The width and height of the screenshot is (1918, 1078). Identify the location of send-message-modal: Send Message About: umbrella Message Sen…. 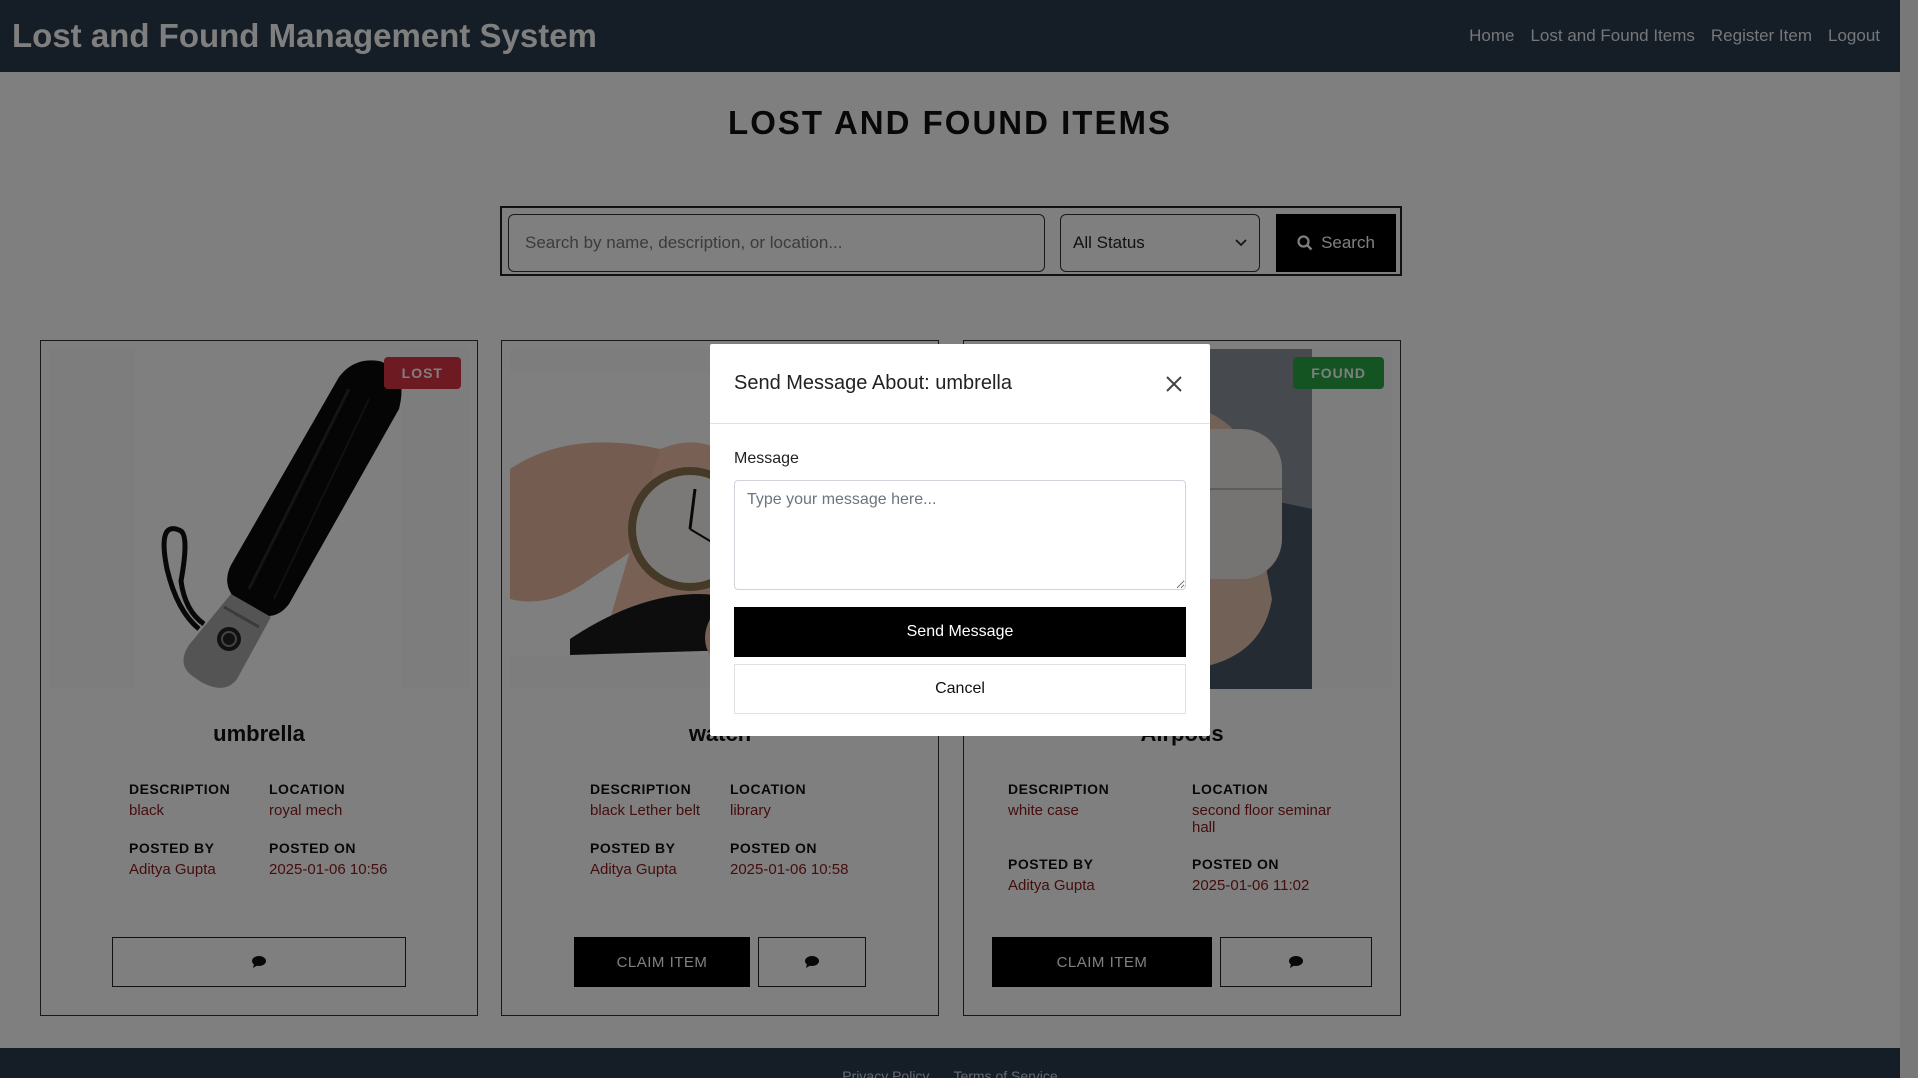
(960, 540).